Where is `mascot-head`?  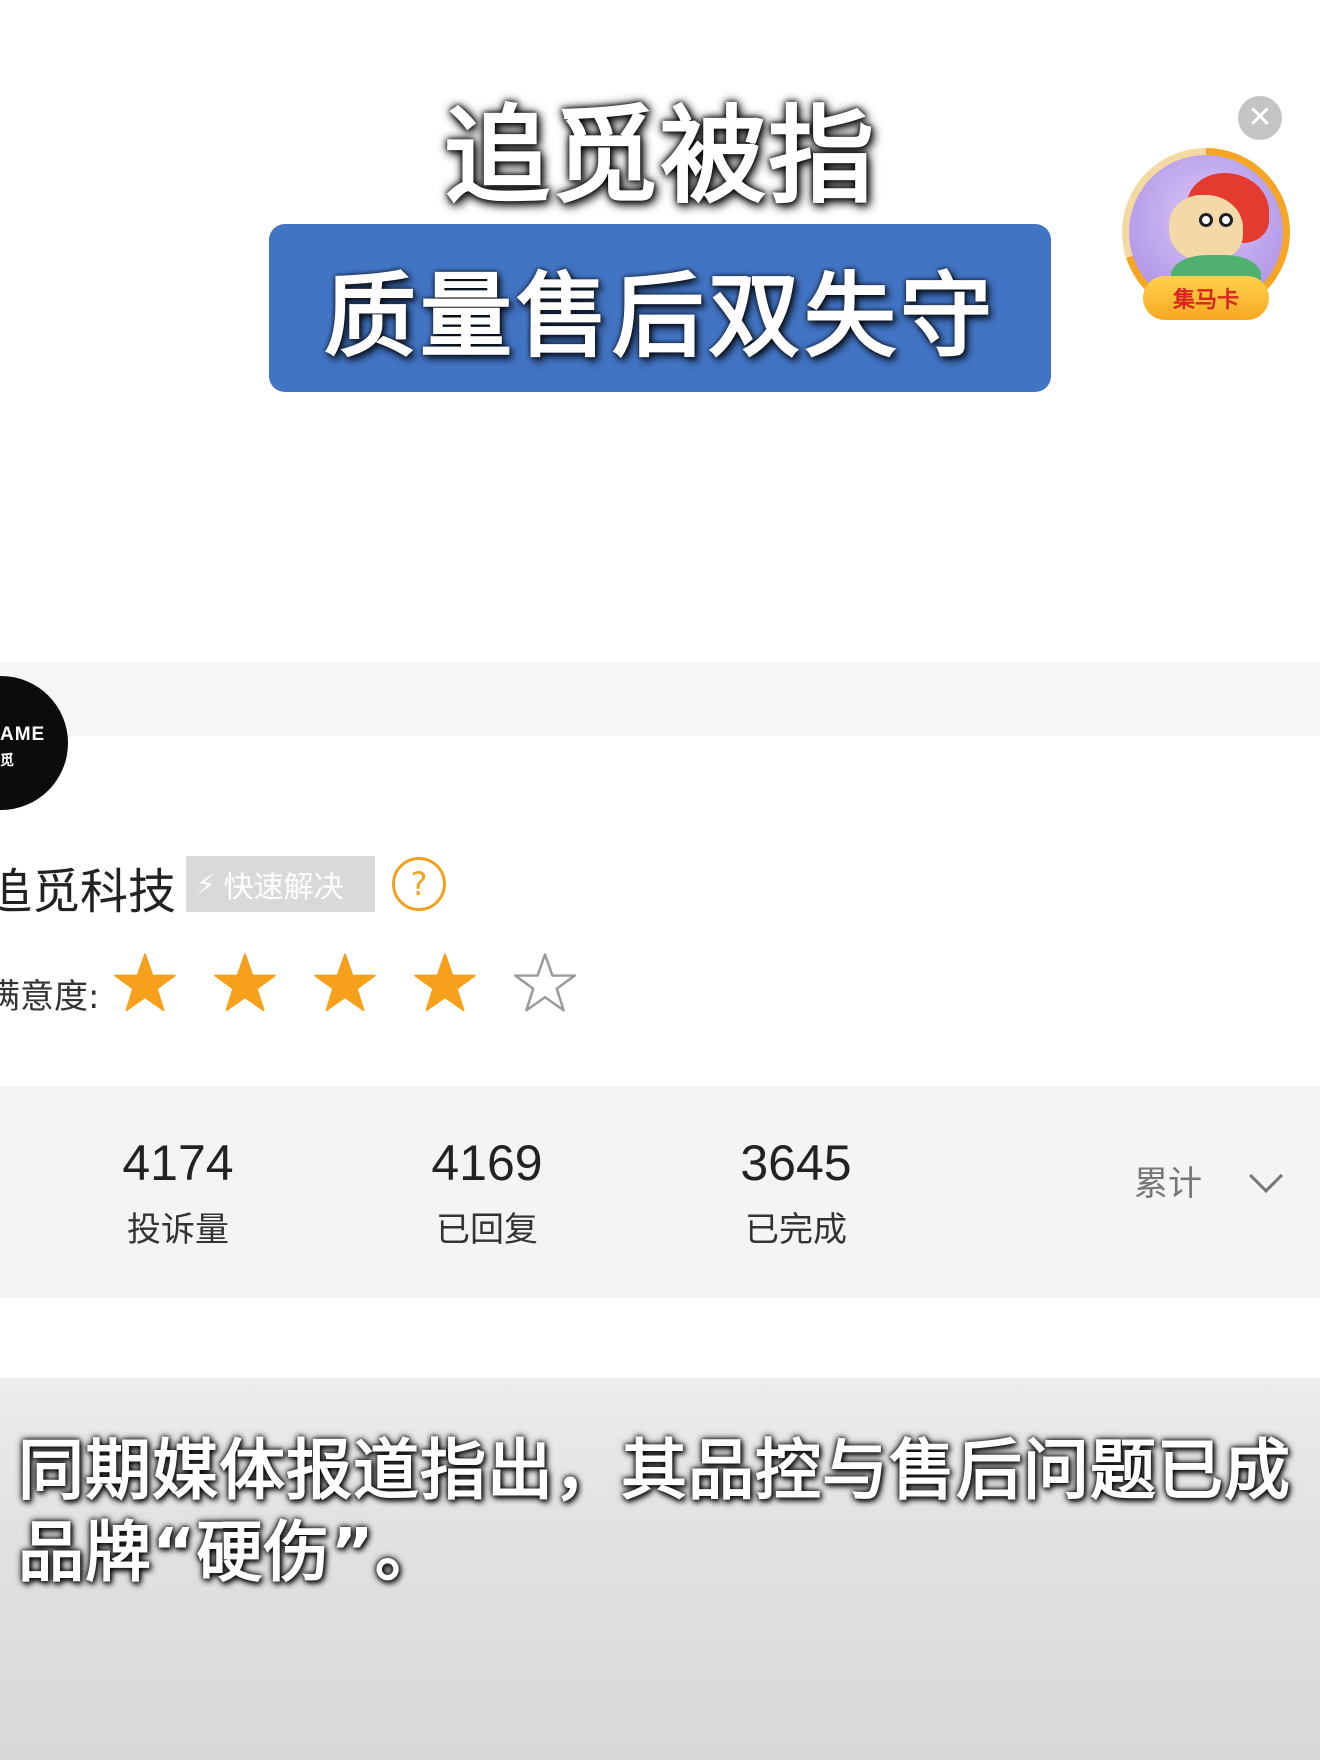
mascot-head is located at coordinates (1206, 228).